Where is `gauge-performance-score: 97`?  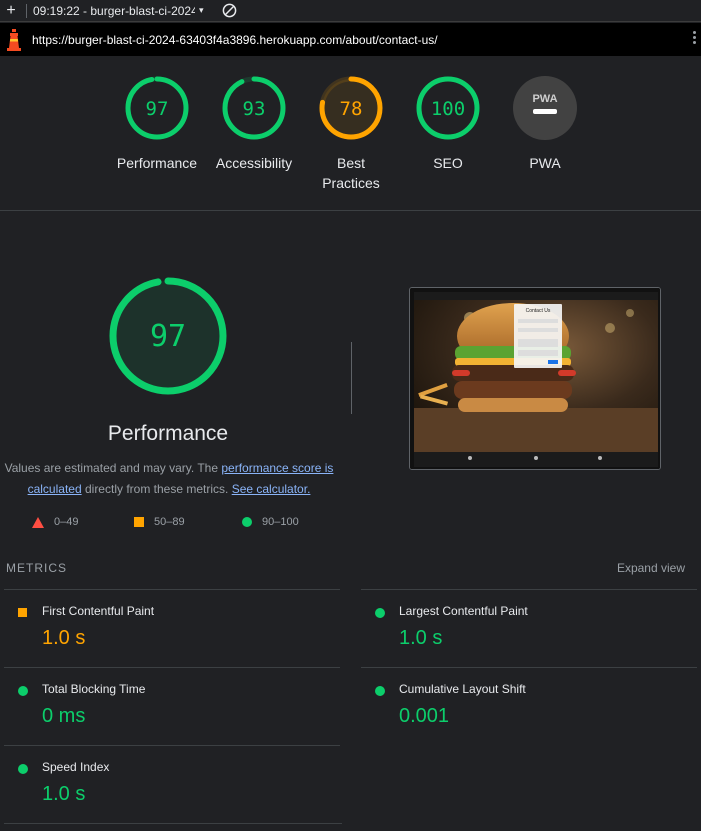
gauge-performance-score: 97 is located at coordinates (157, 109).